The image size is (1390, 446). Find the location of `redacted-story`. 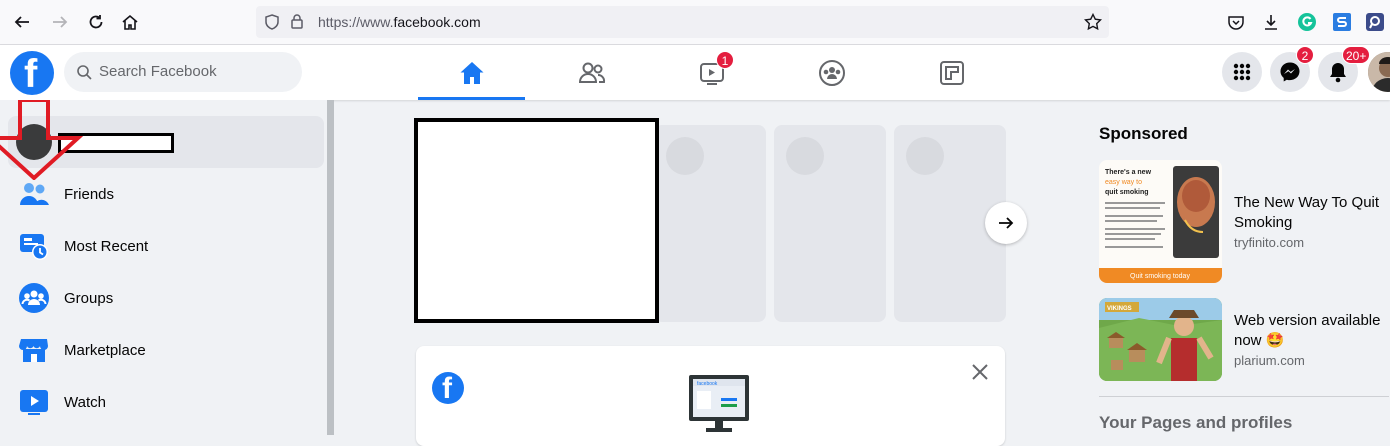

redacted-story is located at coordinates (536, 220).